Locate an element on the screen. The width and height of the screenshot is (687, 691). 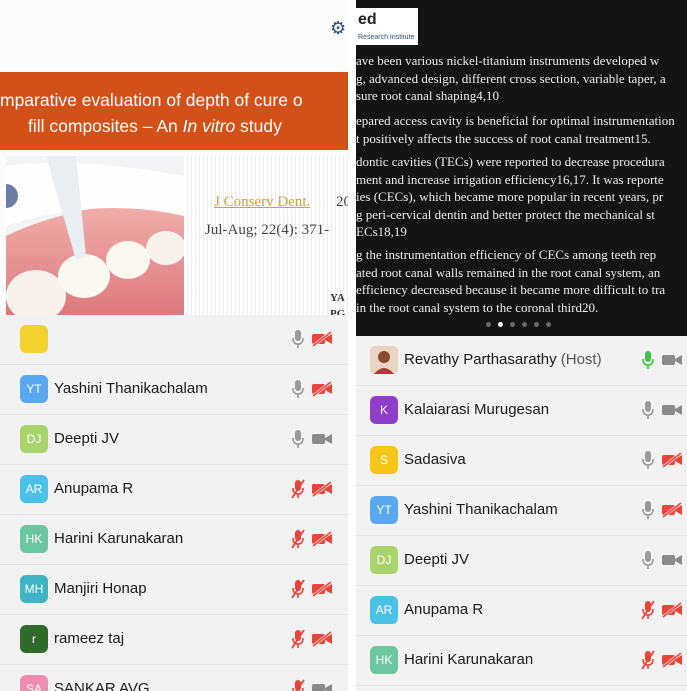
slide-text-line: ECs18,19 is located at coordinates (381, 231).